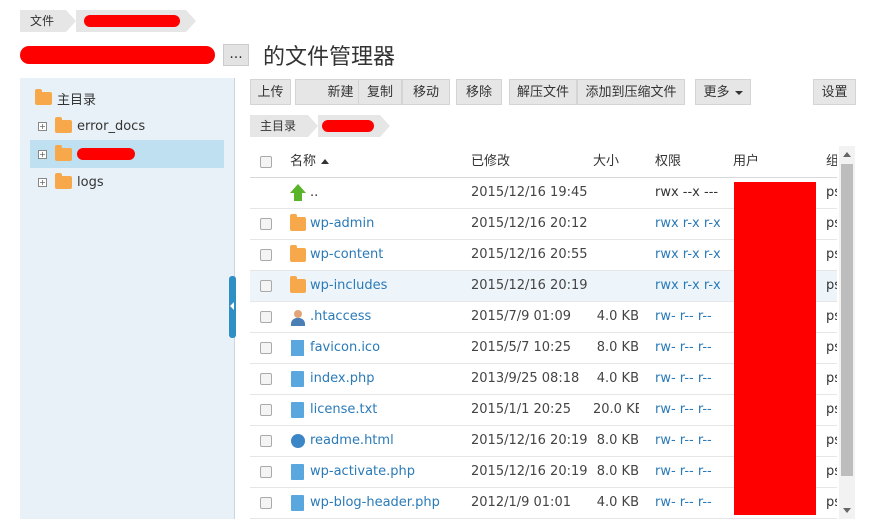 Image resolution: width=877 pixels, height=519 pixels. Describe the element at coordinates (314, 192) in the screenshot. I see `file-name-text: ..` at that location.